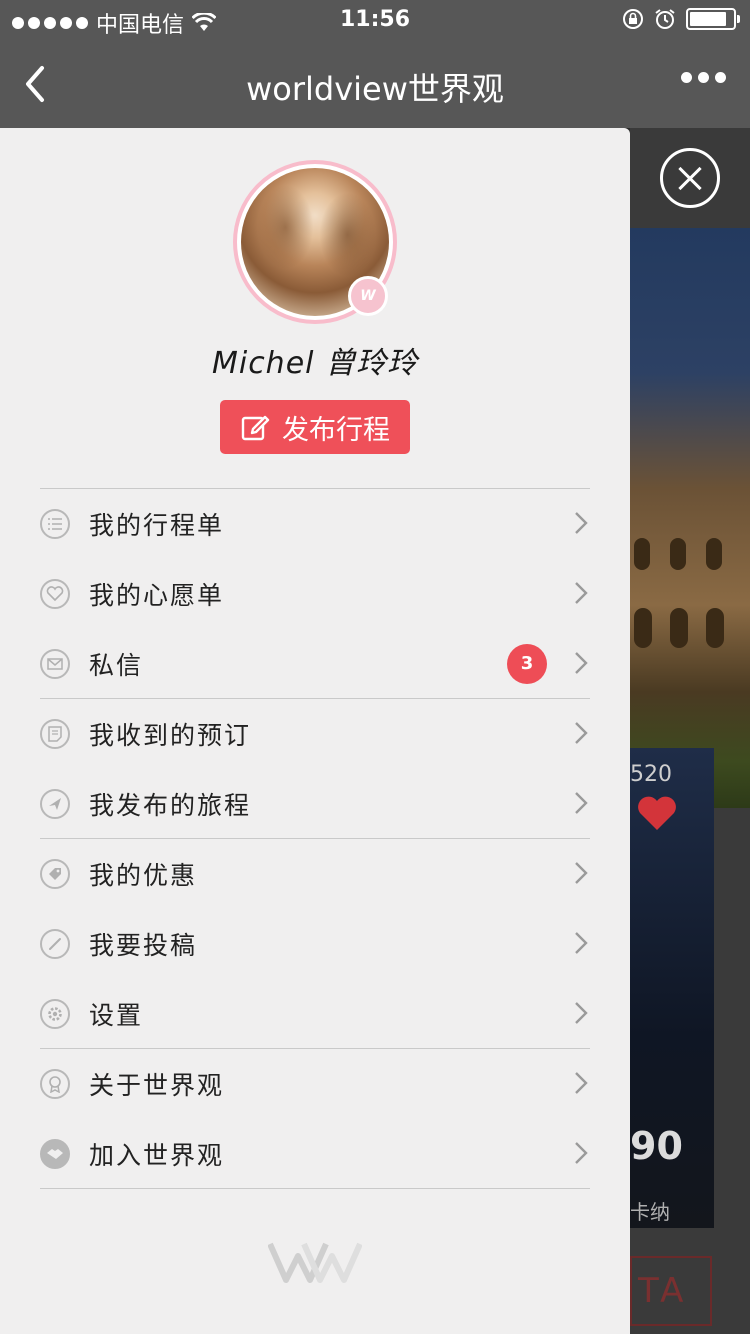 The height and width of the screenshot is (1334, 750). Describe the element at coordinates (55, 803) in the screenshot. I see `plane-icon` at that location.